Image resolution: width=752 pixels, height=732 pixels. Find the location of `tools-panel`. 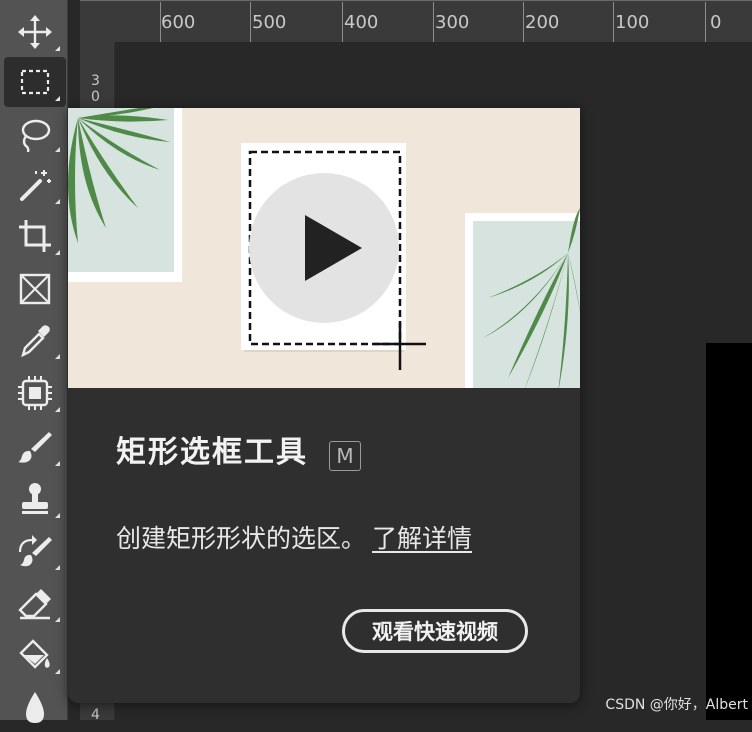

tools-panel is located at coordinates (34, 361).